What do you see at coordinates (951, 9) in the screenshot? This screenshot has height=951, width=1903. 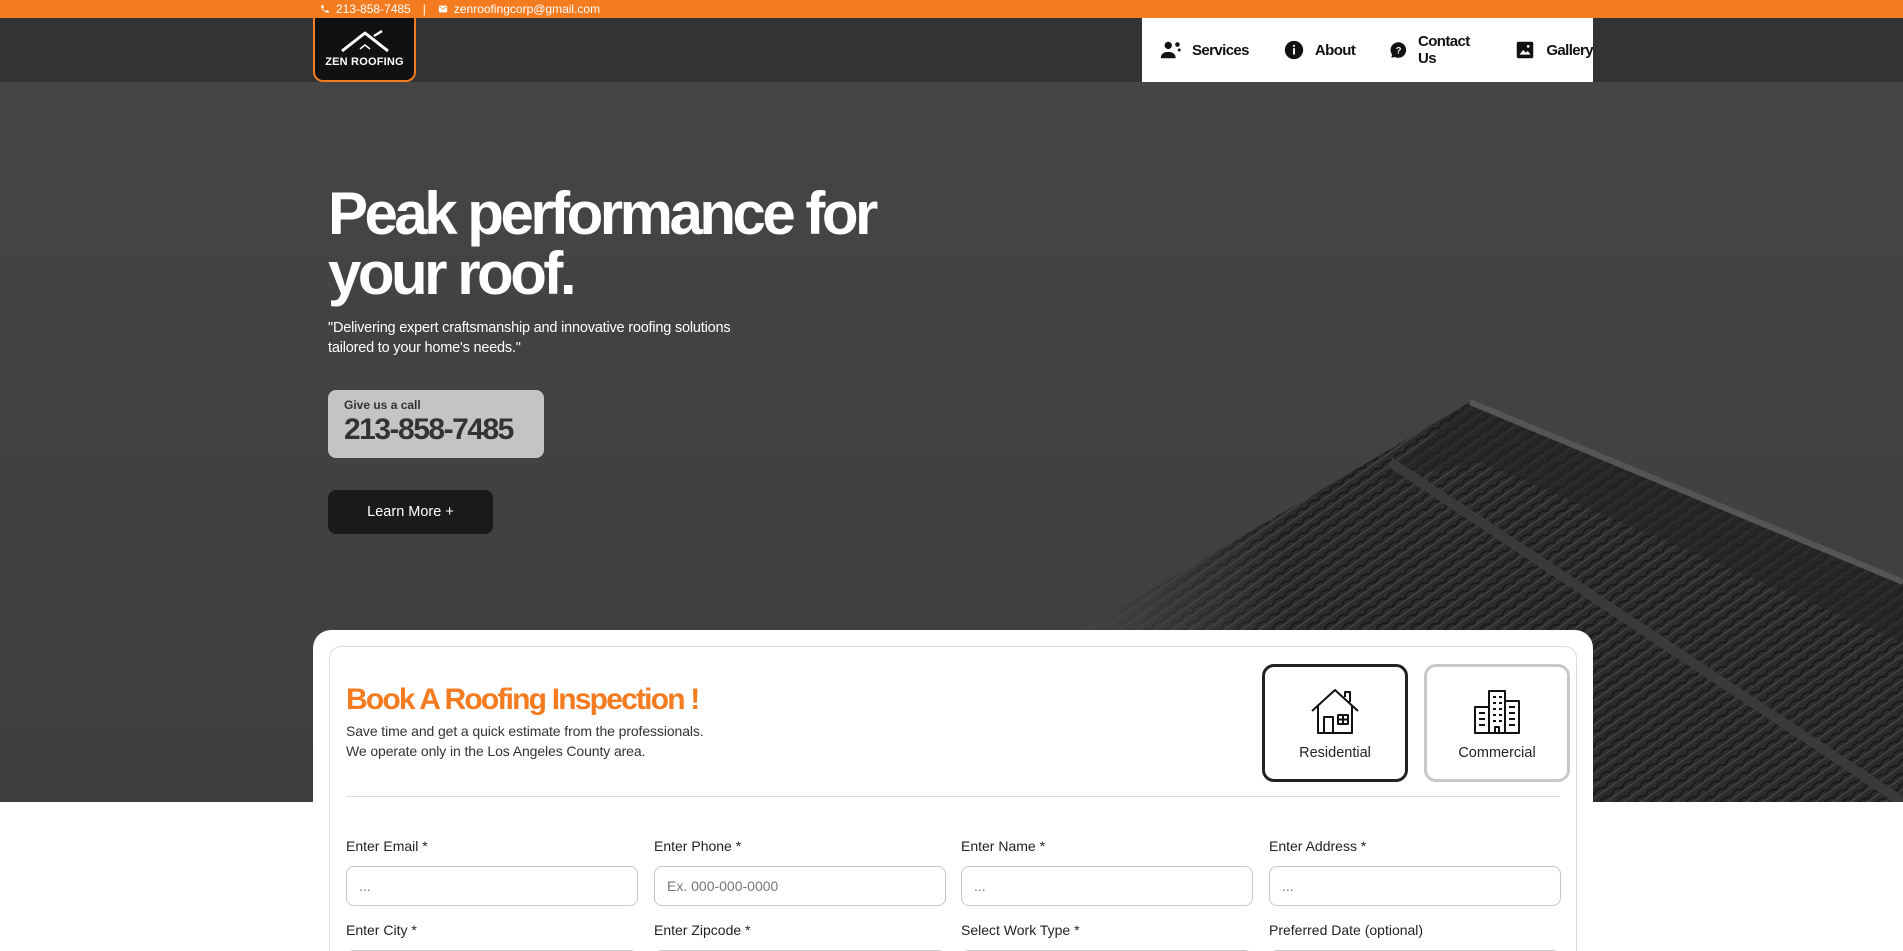 I see `top-contact-bar: 213-858-7485 | zenroofingcorp@gmail.com` at bounding box center [951, 9].